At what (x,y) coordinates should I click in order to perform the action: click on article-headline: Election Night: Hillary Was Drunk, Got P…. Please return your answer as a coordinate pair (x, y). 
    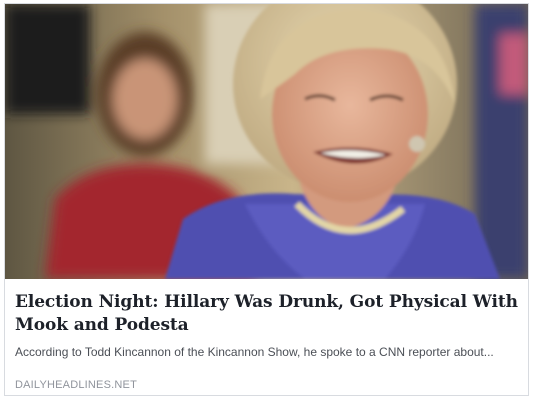
    Looking at the image, I should click on (266, 314).